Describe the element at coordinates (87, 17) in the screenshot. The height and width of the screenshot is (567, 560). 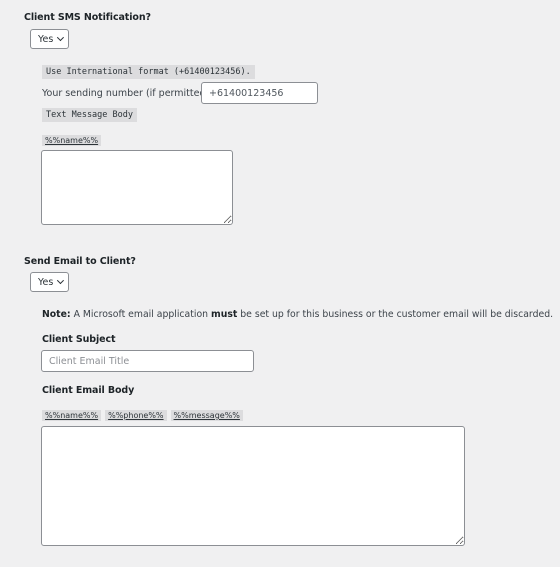
I see `sms-section-title: Client SMS Notification?` at that location.